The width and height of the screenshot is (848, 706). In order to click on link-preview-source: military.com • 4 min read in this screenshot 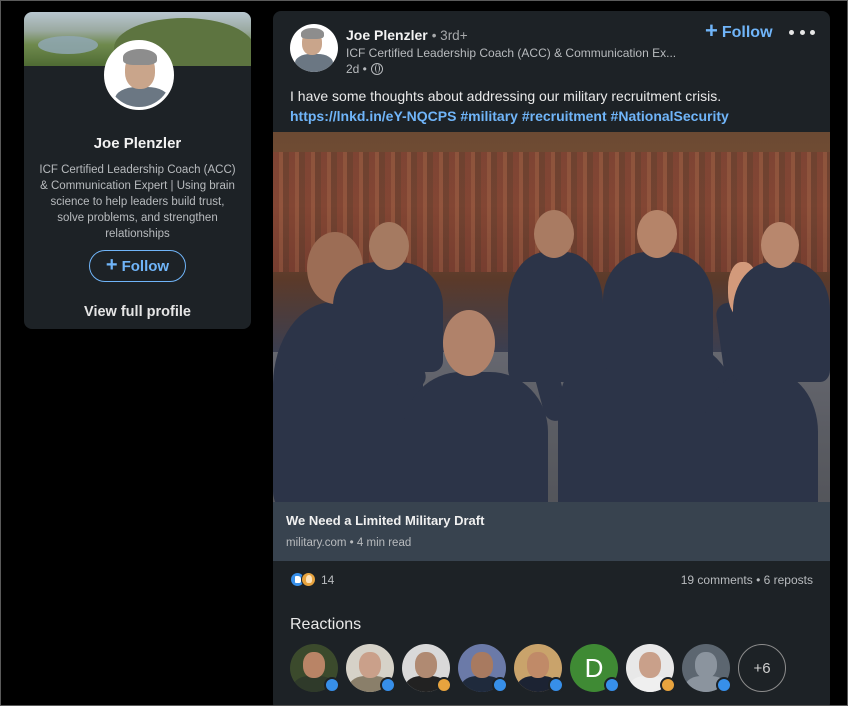, I will do `click(349, 543)`.